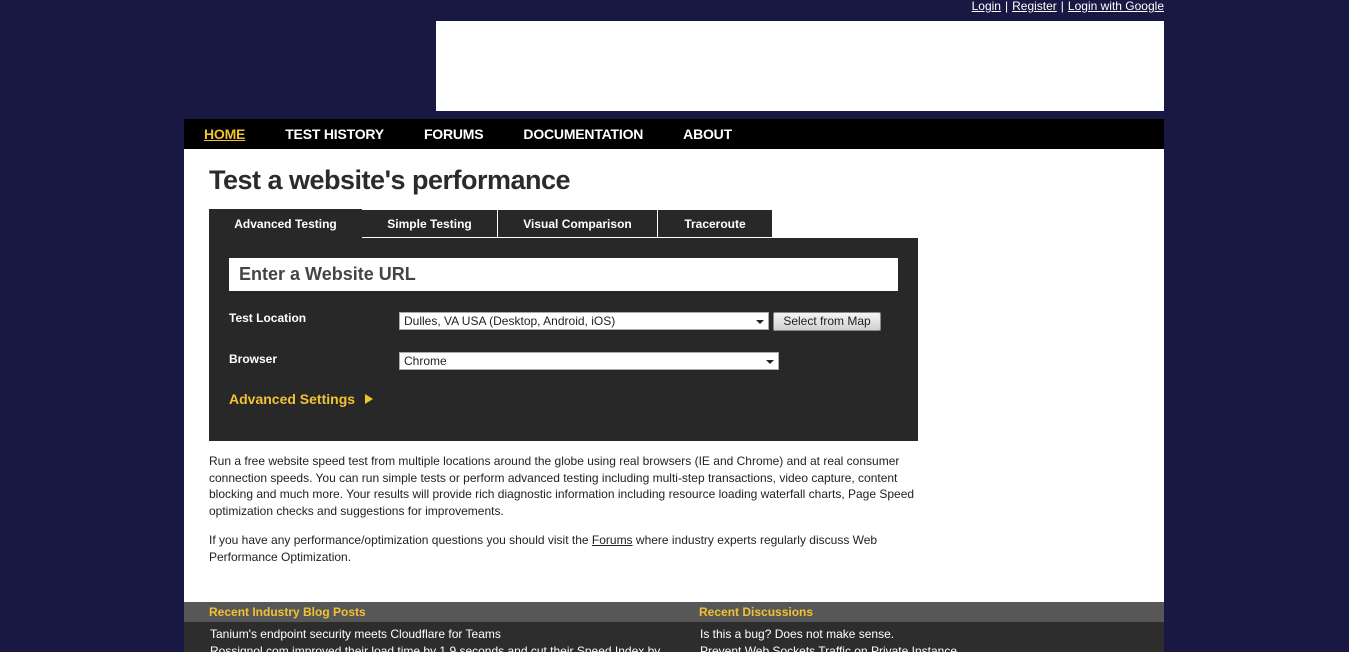  Describe the element at coordinates (292, 399) in the screenshot. I see `advanced-settings-label: Advanced Settings` at that location.